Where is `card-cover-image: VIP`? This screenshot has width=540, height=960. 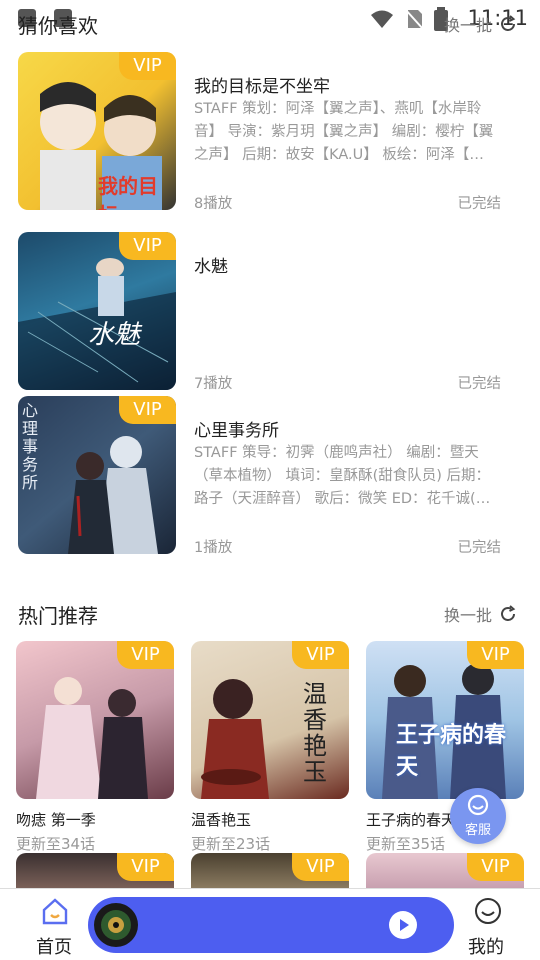 card-cover-image: VIP is located at coordinates (95, 720).